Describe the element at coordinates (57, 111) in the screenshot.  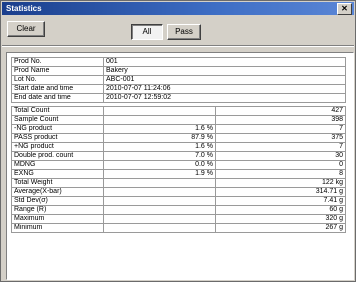
I see `stat-label: Total Count` at that location.